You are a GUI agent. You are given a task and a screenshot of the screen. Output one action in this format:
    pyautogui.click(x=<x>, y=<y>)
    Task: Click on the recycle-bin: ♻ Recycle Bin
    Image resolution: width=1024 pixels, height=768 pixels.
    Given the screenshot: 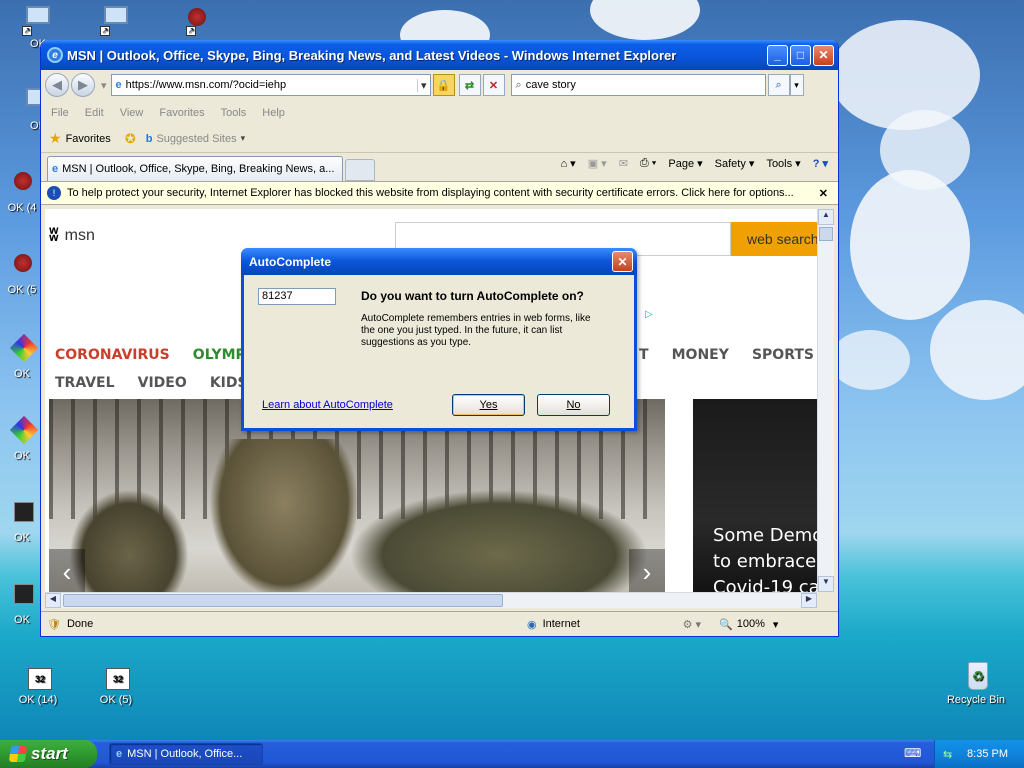 What is the action you would take?
    pyautogui.click(x=976, y=683)
    